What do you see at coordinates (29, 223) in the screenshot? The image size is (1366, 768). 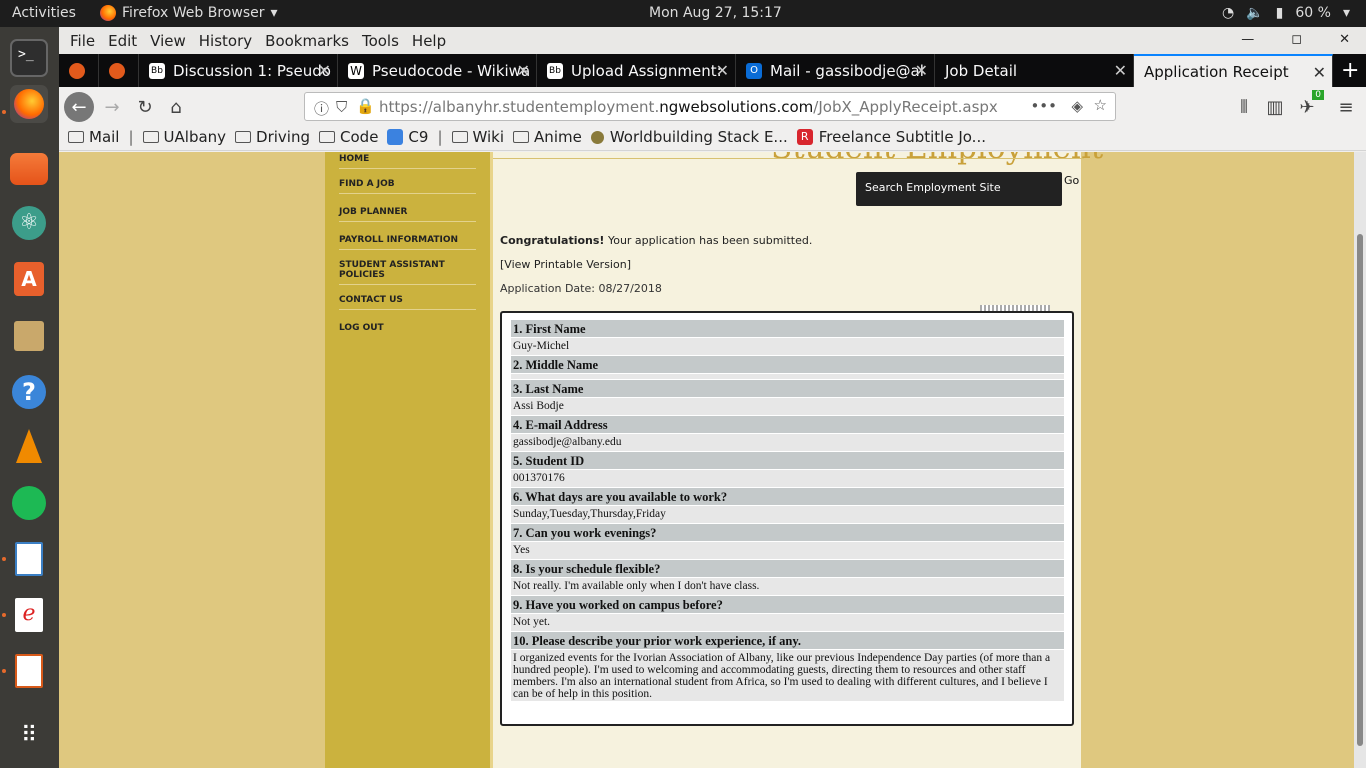 I see `atom-icon: ⚛` at bounding box center [29, 223].